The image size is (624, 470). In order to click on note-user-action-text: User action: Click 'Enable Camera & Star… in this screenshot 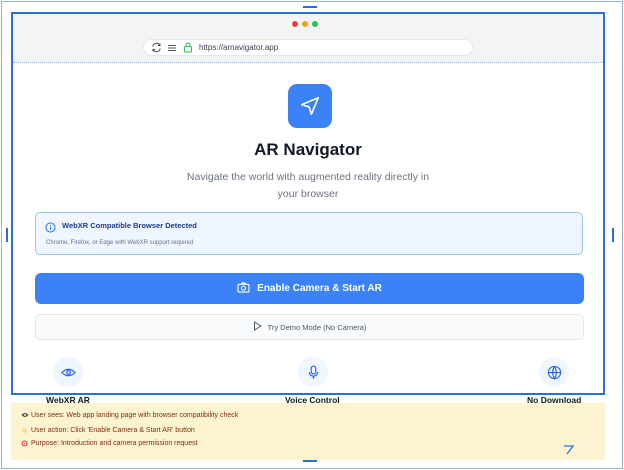, I will do `click(113, 430)`.